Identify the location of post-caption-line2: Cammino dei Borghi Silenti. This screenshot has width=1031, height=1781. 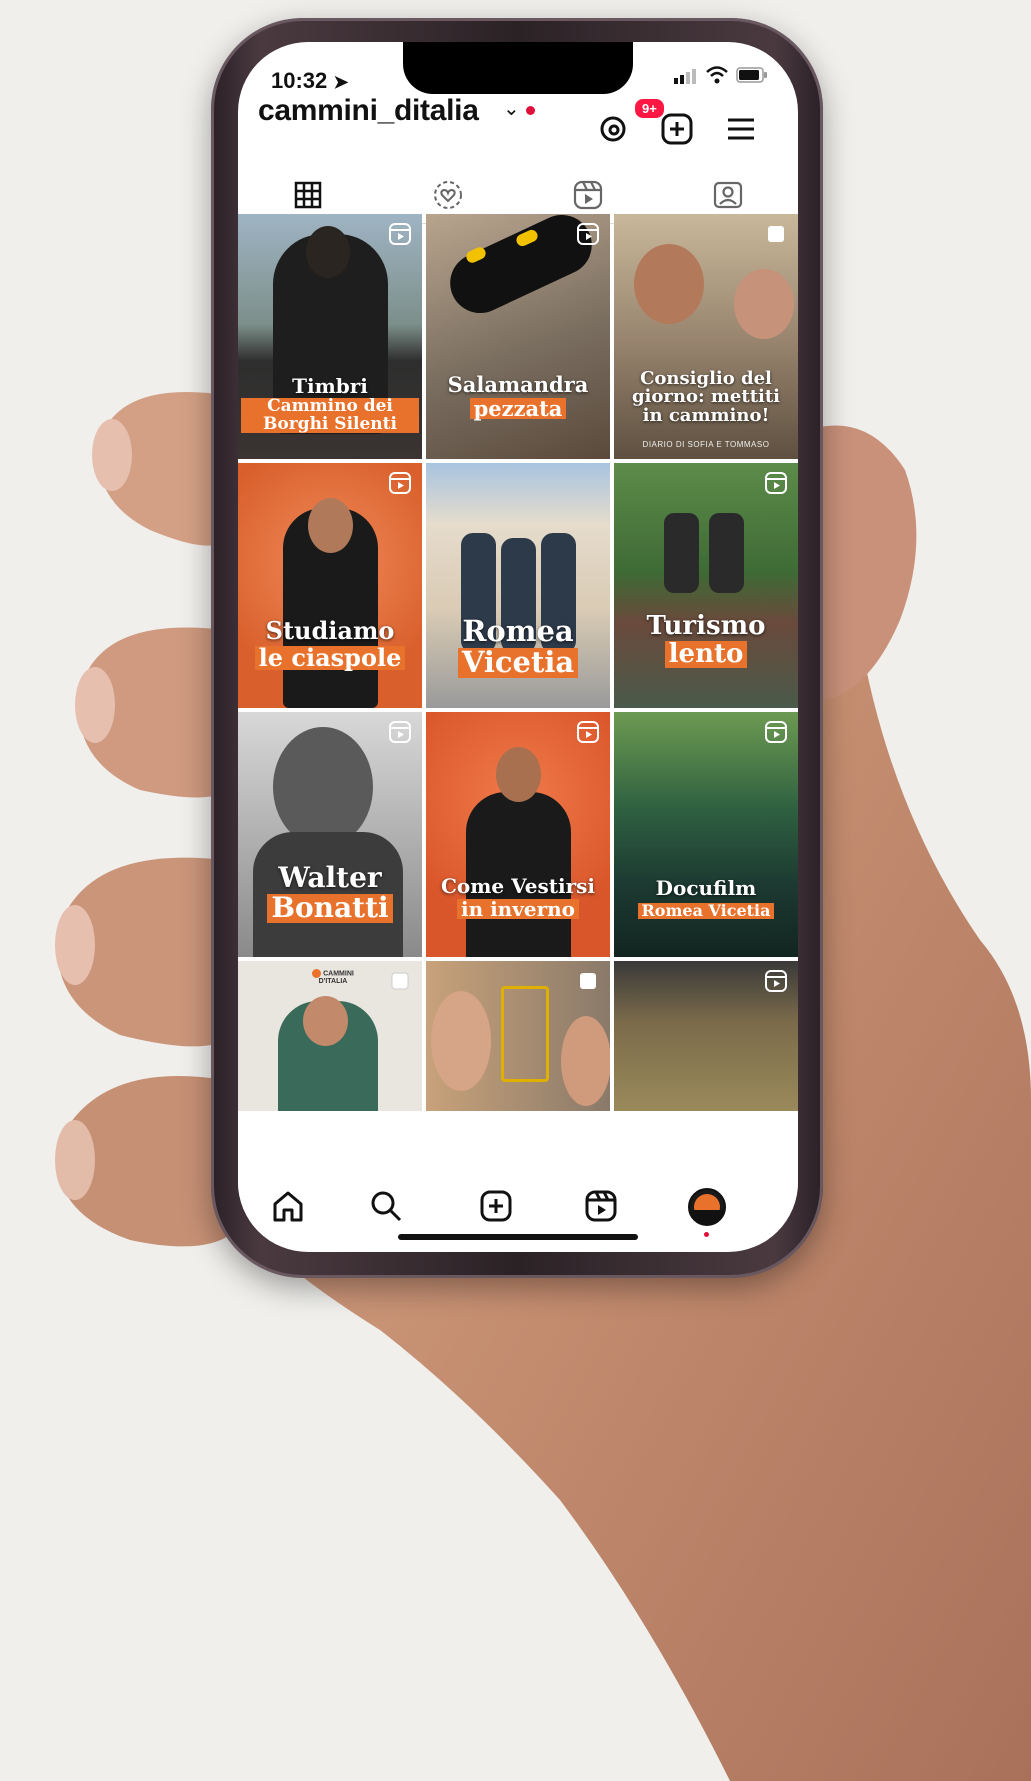
(330, 415).